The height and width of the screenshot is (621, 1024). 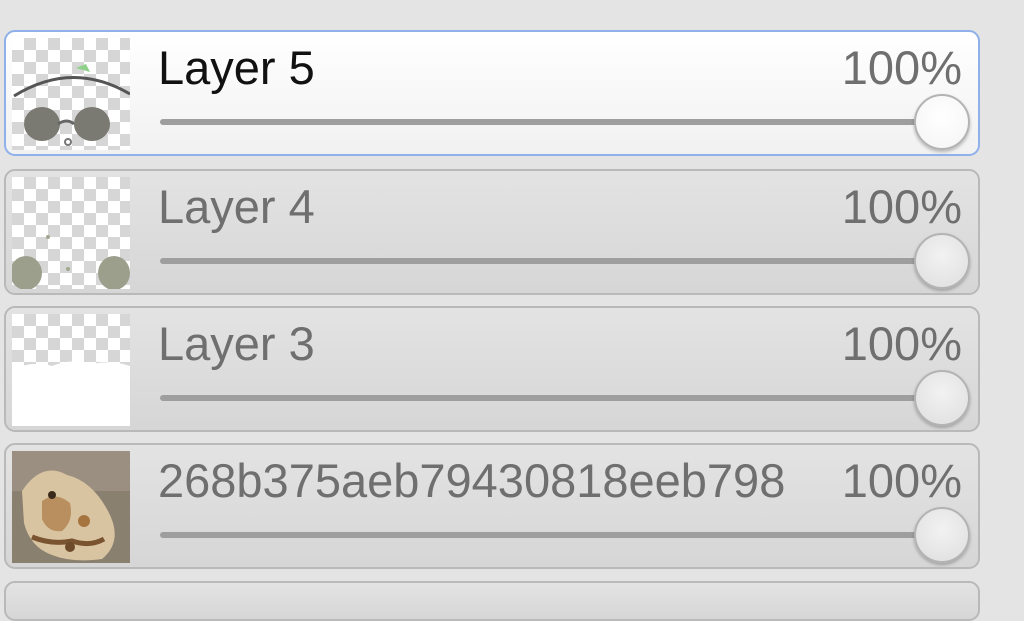 What do you see at coordinates (492, 601) in the screenshot?
I see `layer-row-partial` at bounding box center [492, 601].